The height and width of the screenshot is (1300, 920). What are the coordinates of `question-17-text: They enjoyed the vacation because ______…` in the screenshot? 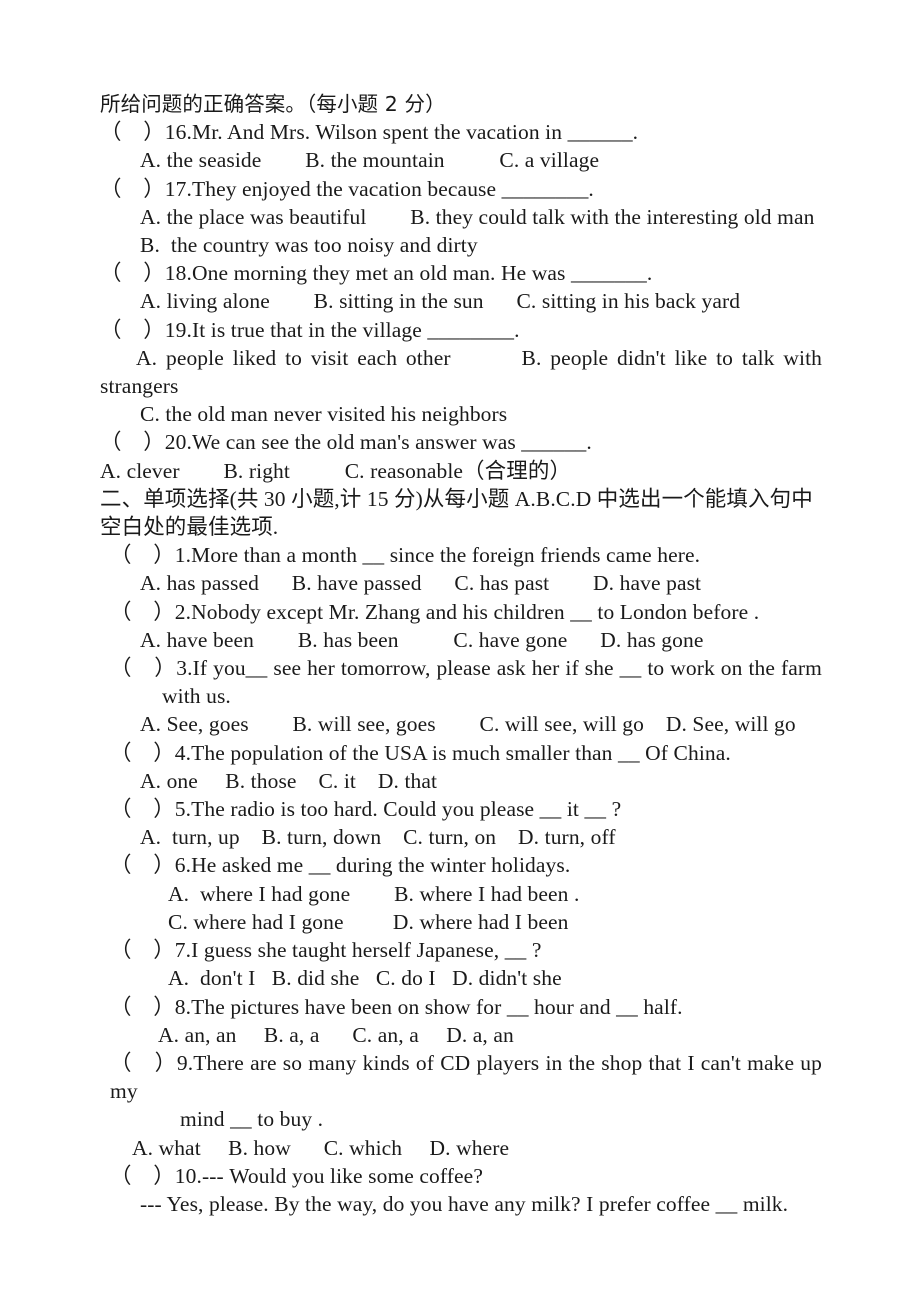 It's located at (392, 188).